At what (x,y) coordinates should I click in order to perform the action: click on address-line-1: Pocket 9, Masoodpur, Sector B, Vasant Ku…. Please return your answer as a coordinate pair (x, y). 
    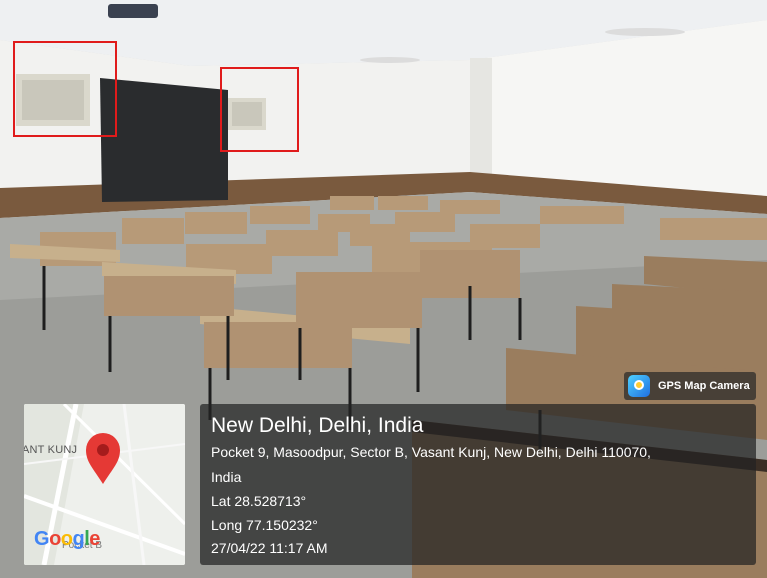
    Looking at the image, I should click on (431, 452).